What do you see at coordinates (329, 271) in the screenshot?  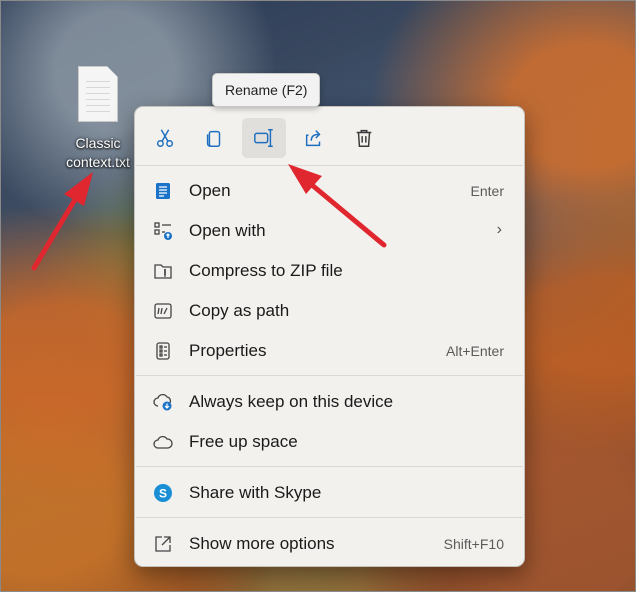 I see `menu-item-compress-zip: Compress to ZIP file` at bounding box center [329, 271].